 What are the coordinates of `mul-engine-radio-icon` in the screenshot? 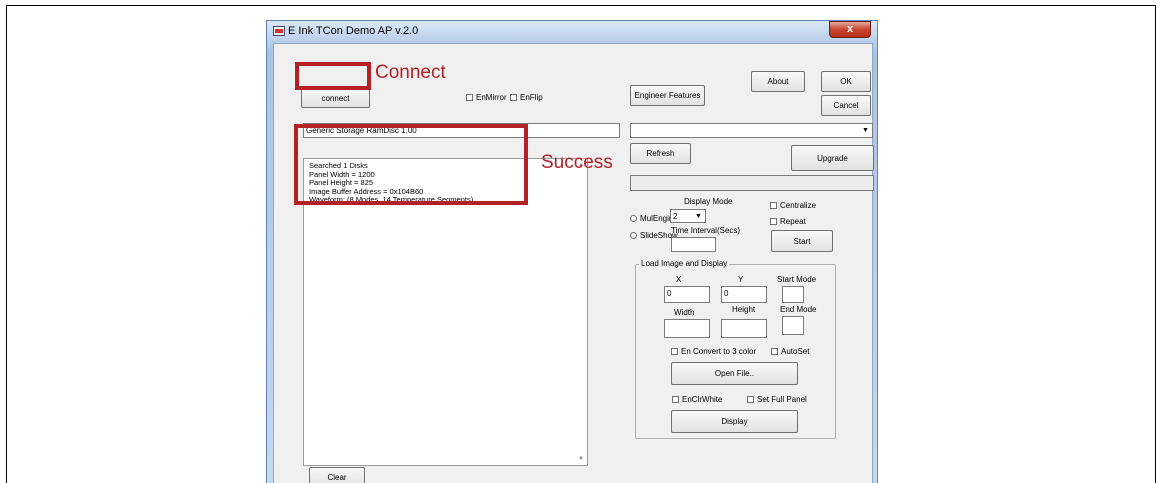 It's located at (633, 218).